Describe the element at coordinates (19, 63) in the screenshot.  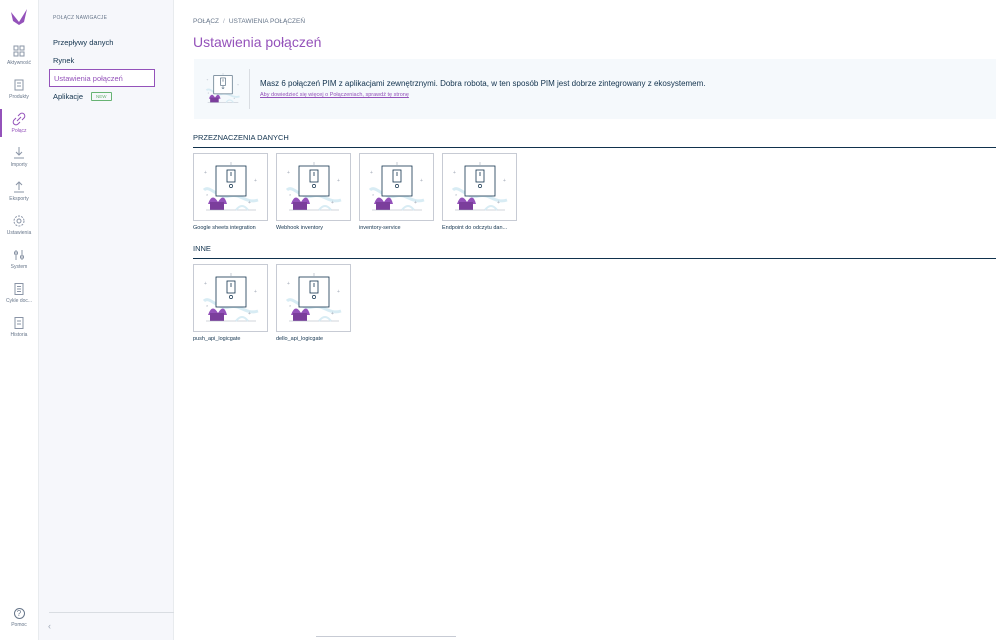
I see `menu-item-label: Aktywność` at that location.